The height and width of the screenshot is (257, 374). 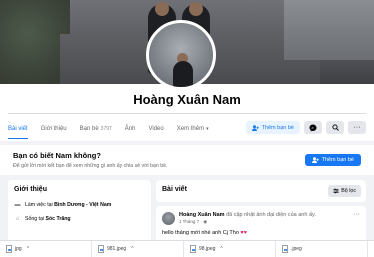 I want to click on filter-icon, so click(x=336, y=191).